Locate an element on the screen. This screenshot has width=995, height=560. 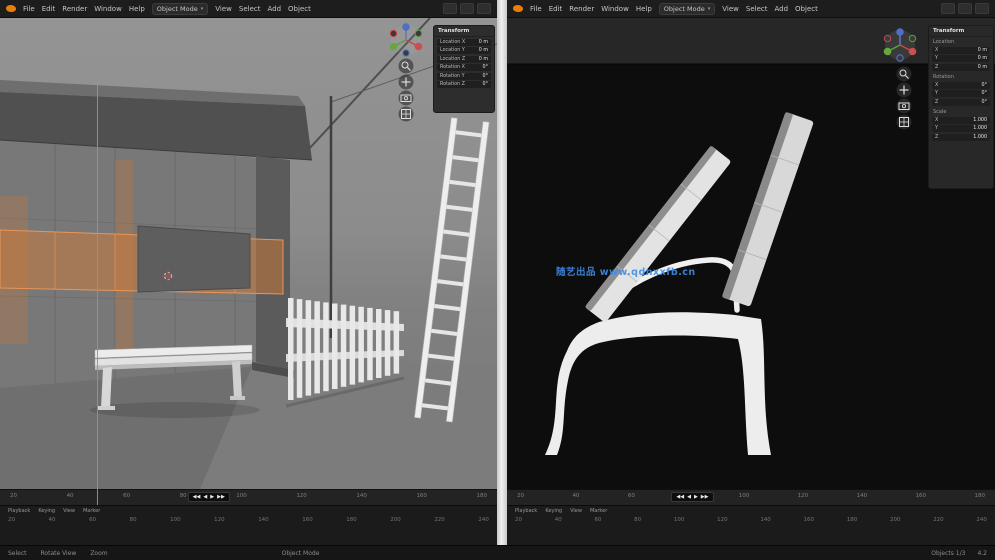
left-timeline: 20 40 60 80 100 120 140 160 180 ◀◀ ◀ ▶ ▶▶ is located at coordinates (248, 497).